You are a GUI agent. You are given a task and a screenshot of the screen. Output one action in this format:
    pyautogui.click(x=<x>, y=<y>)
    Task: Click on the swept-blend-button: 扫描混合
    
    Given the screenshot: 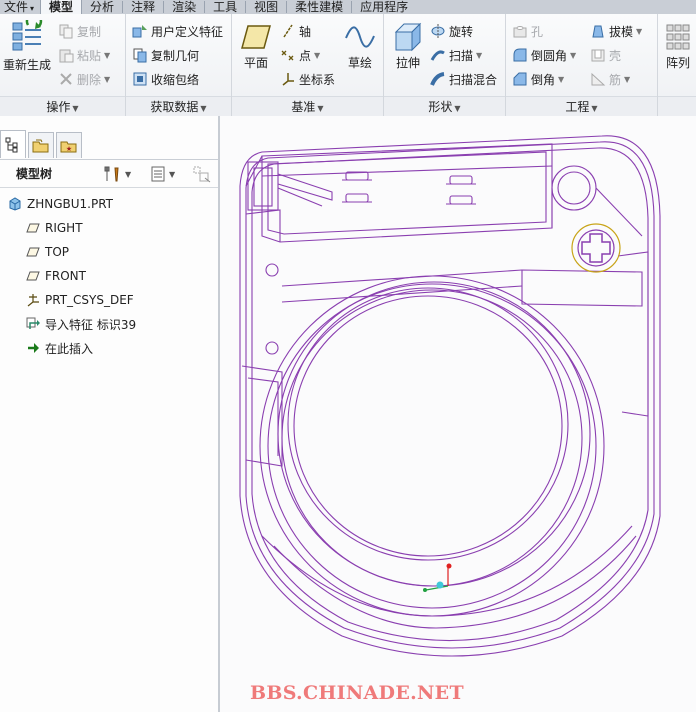 What is the action you would take?
    pyautogui.click(x=463, y=79)
    